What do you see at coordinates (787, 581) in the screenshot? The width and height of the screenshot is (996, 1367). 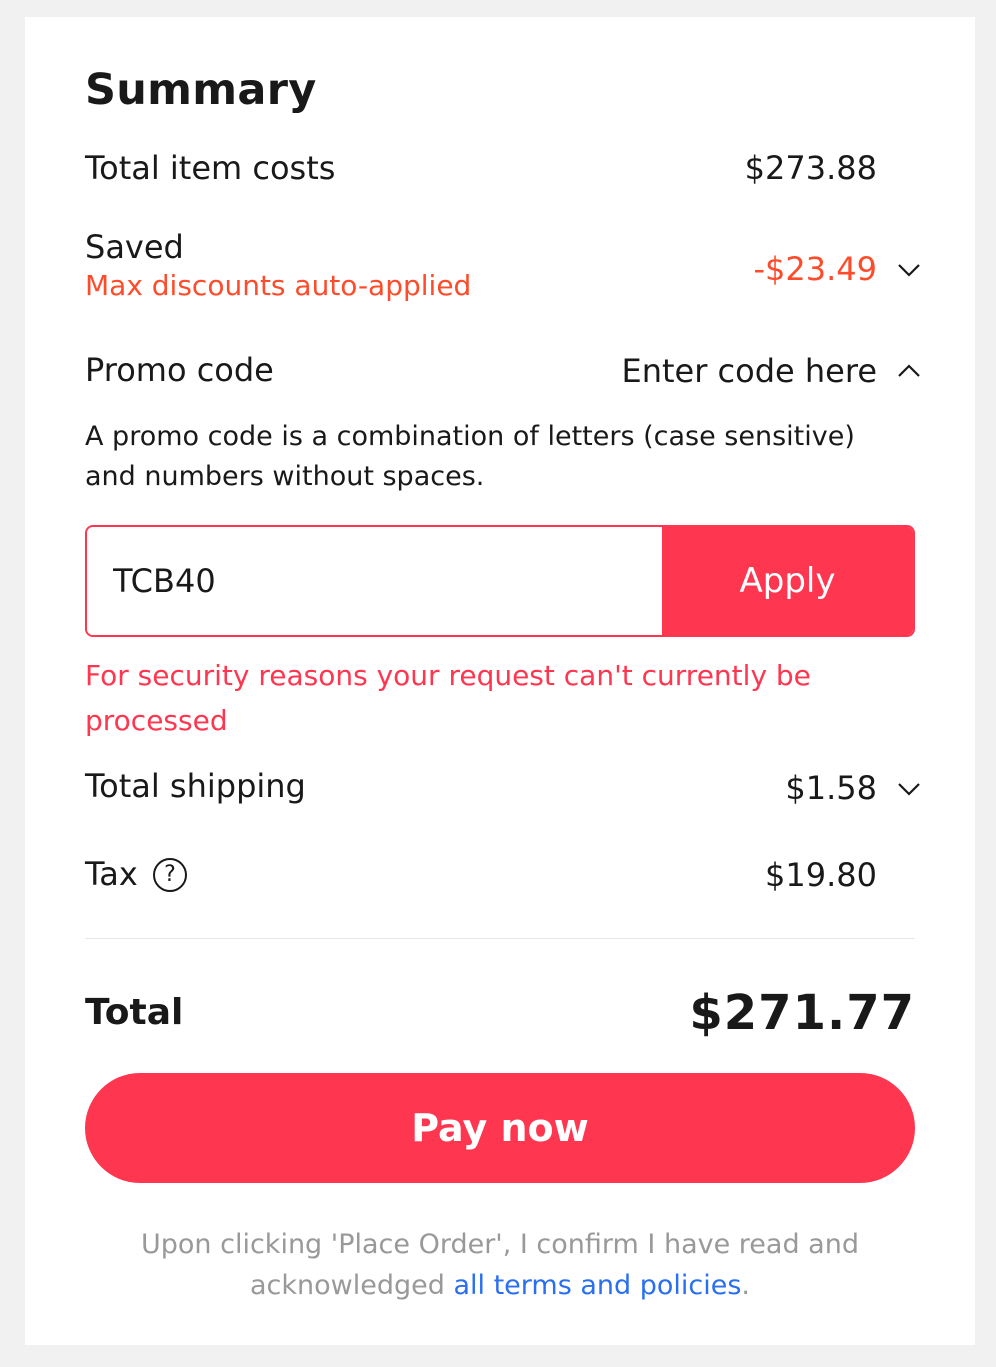 I see `apply-button: Apply` at bounding box center [787, 581].